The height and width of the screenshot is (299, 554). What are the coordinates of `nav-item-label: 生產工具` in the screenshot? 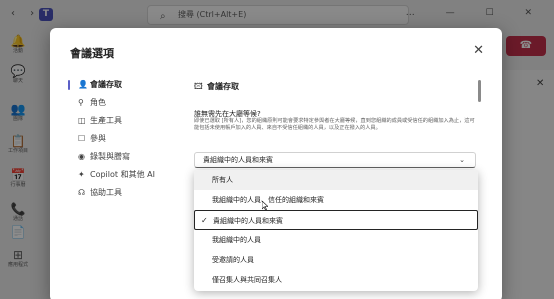 It's located at (106, 120).